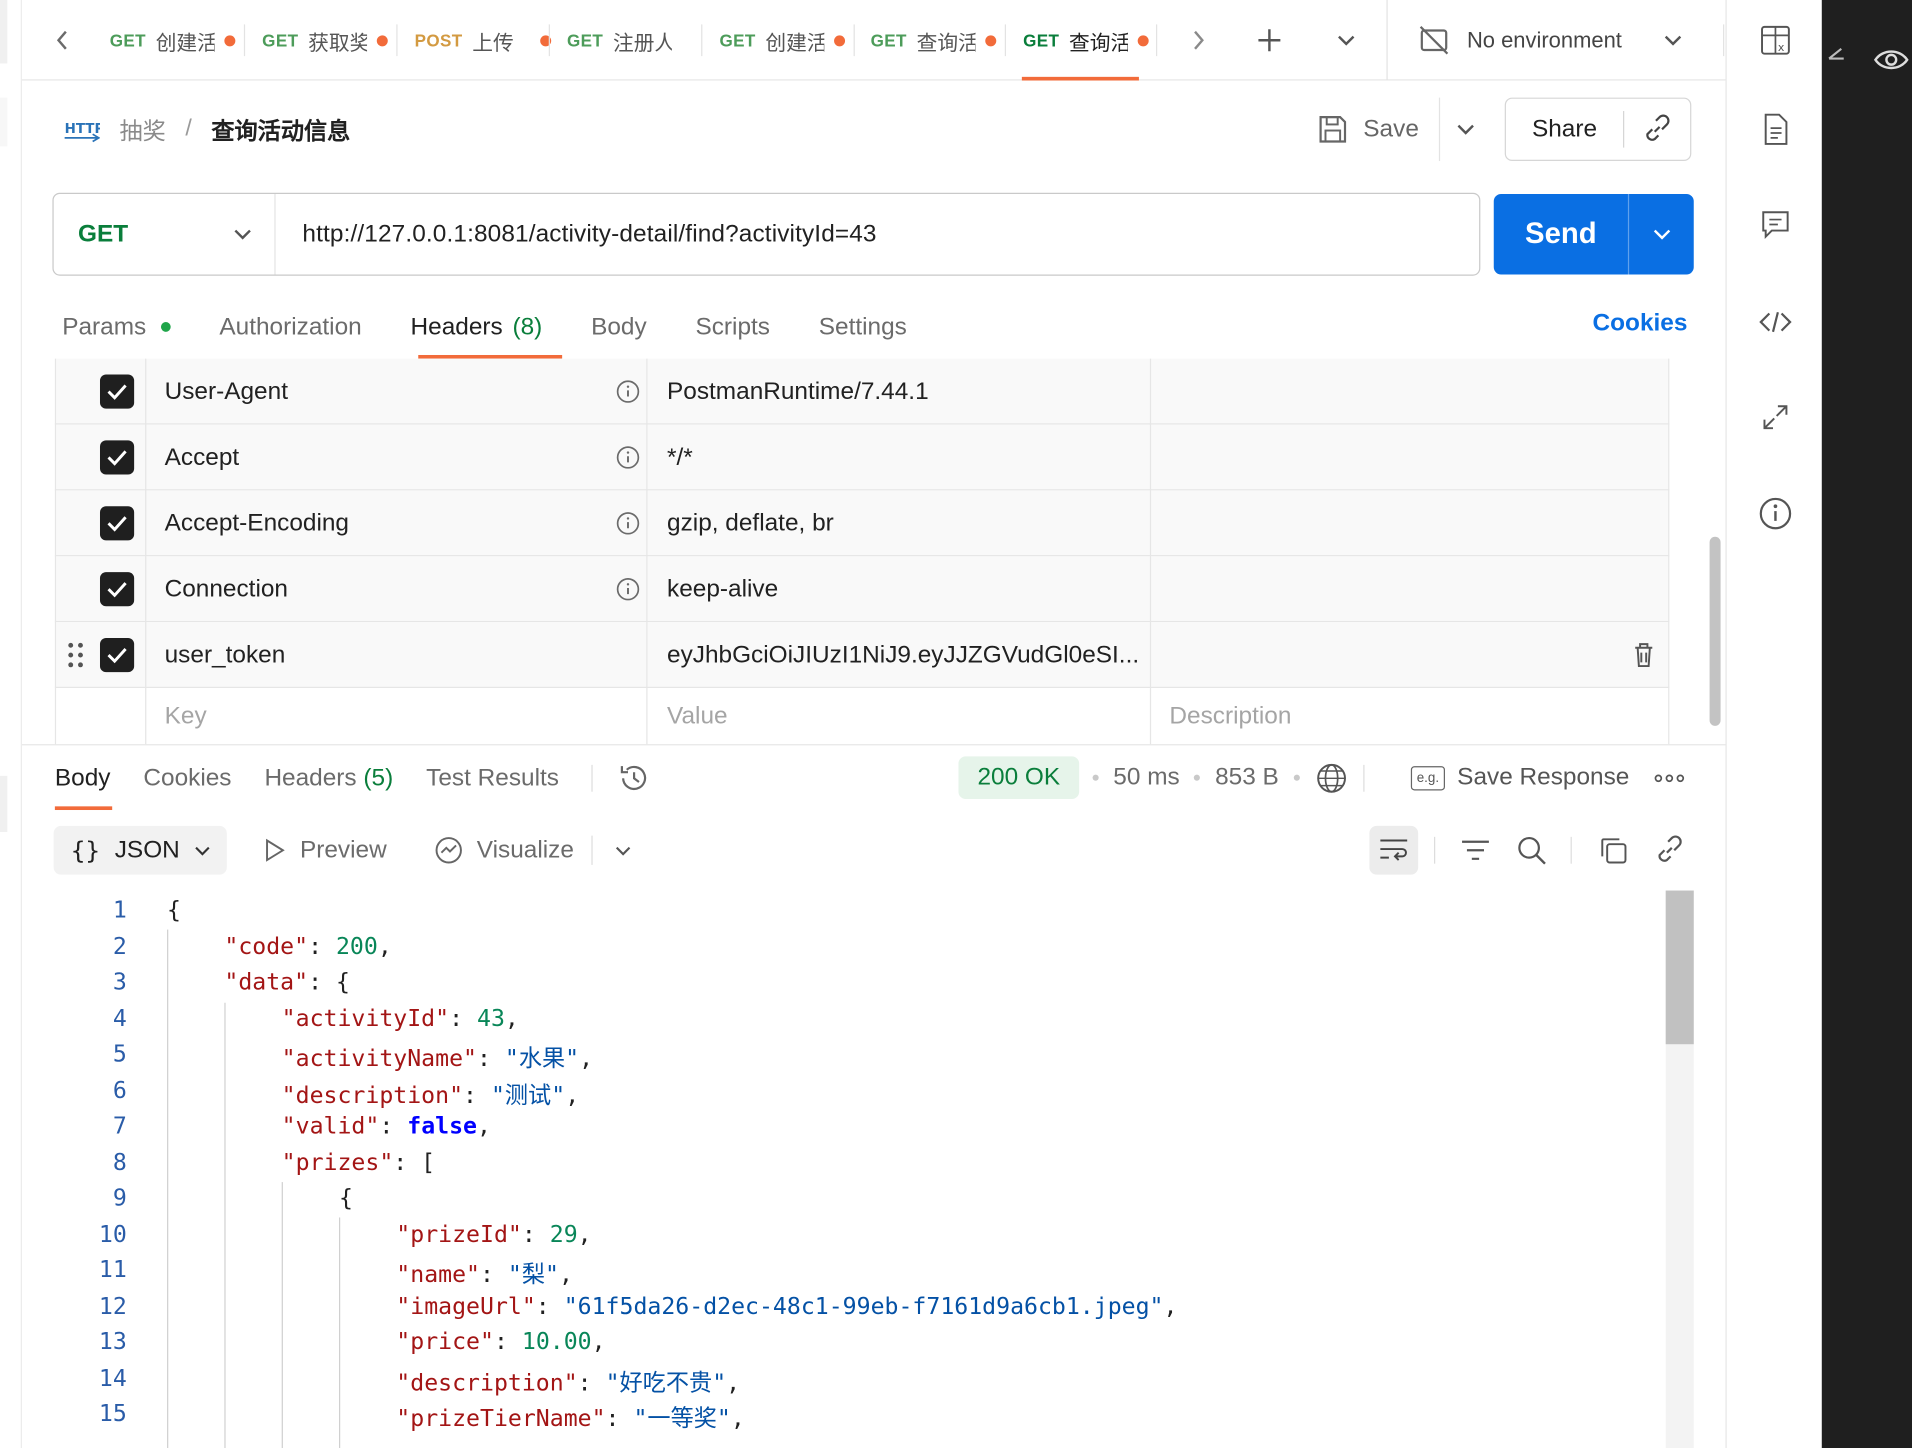 This screenshot has width=1912, height=1448. I want to click on page-title: 查询活动信息, so click(280, 129).